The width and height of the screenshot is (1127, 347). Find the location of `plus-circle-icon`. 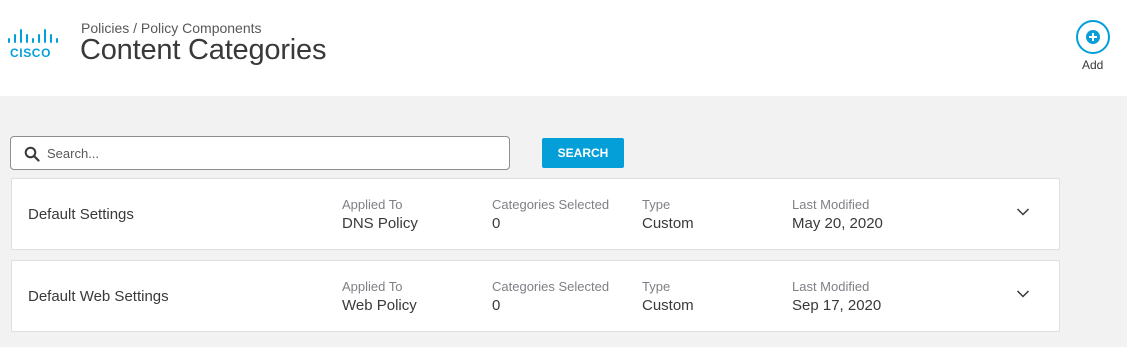

plus-circle-icon is located at coordinates (1093, 37).